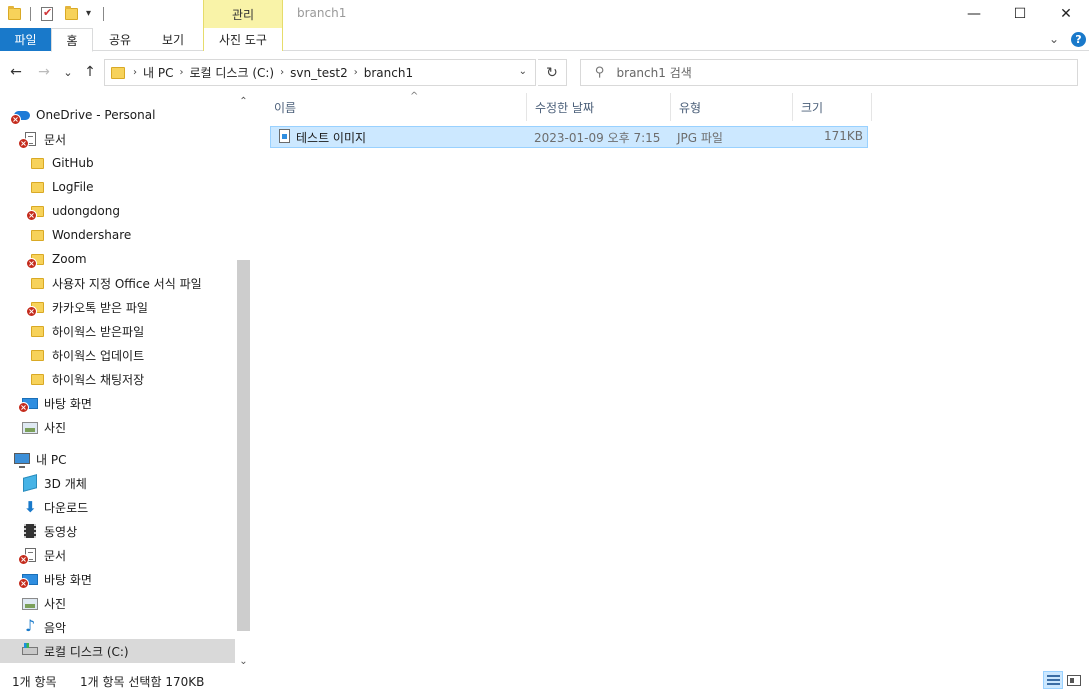 This screenshot has height=691, width=1089. Describe the element at coordinates (117, 483) in the screenshot. I see `tree-item: 3D 개체` at that location.